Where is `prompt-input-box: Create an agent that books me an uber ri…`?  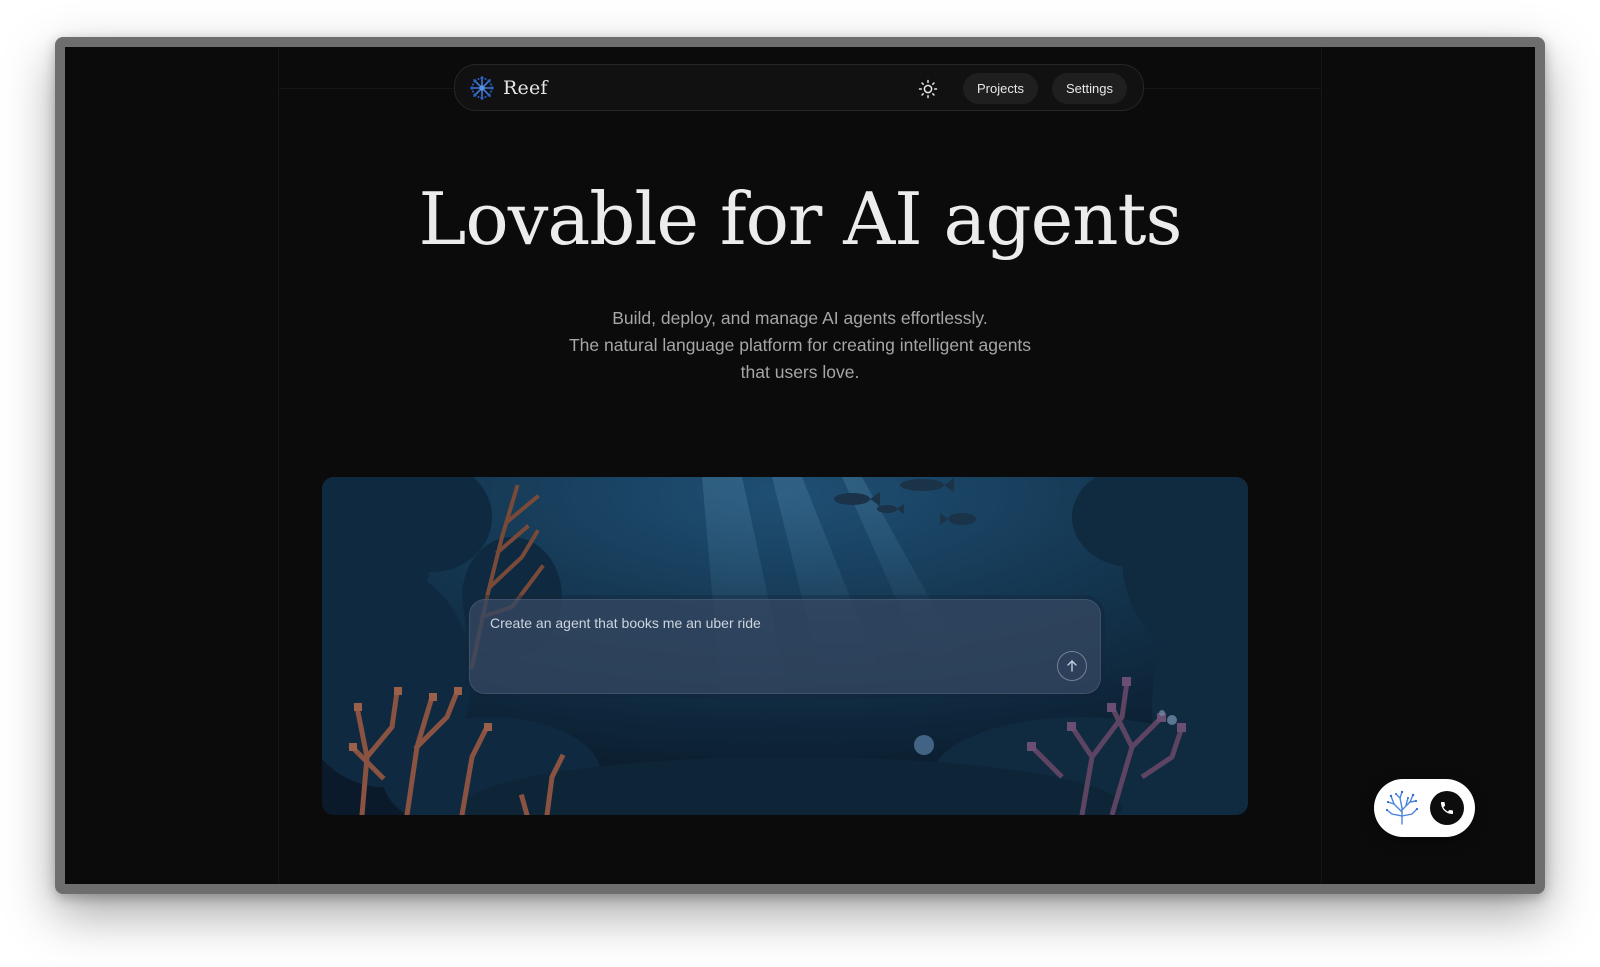 prompt-input-box: Create an agent that books me an uber ri… is located at coordinates (785, 646).